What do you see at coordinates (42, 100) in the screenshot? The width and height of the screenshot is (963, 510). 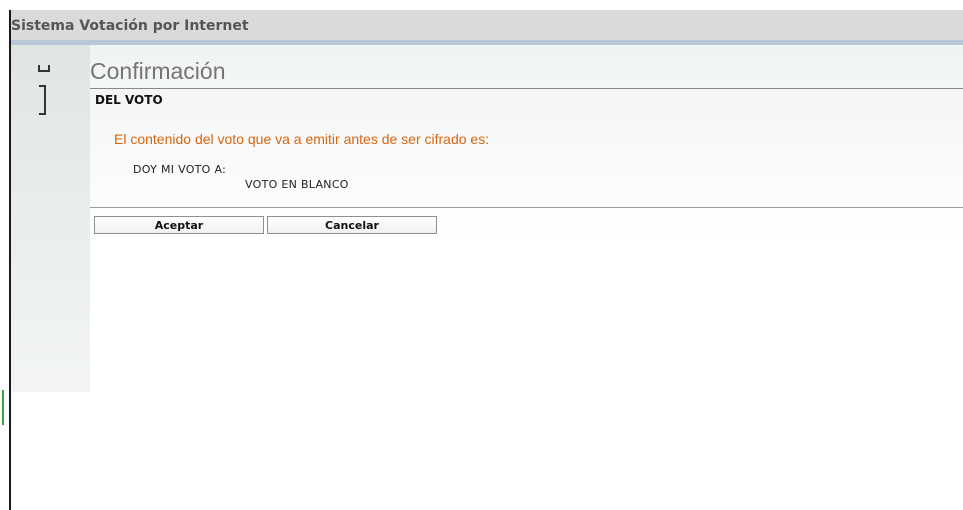 I see `window-bar-icon` at bounding box center [42, 100].